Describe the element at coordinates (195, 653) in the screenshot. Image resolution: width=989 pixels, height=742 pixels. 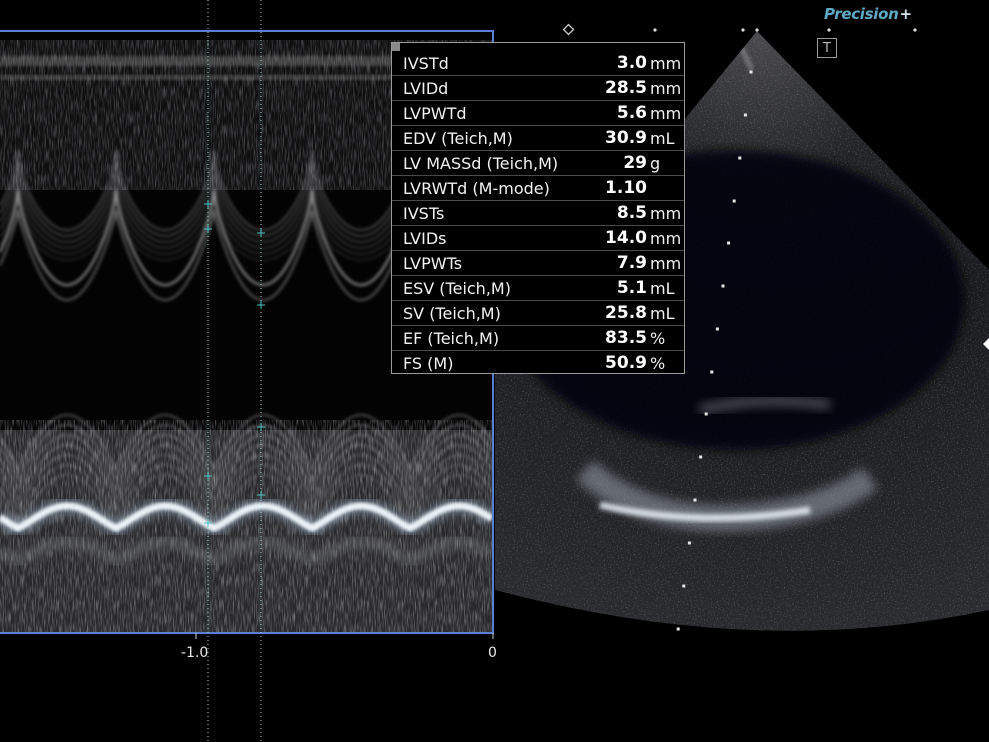
I see `time-axis-tick-label: -1.0` at that location.